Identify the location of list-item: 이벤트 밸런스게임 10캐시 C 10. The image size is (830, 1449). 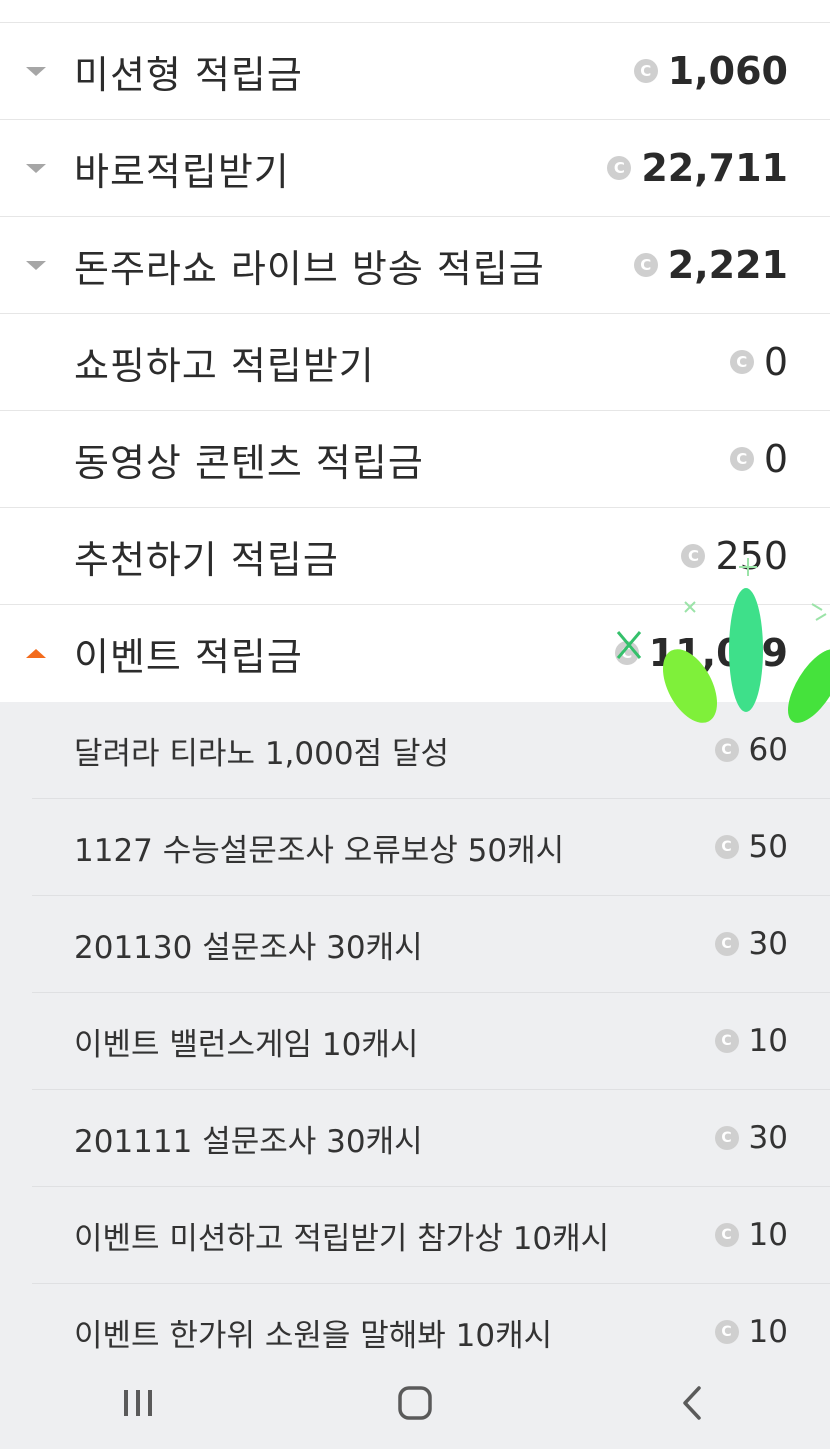
(431, 1041).